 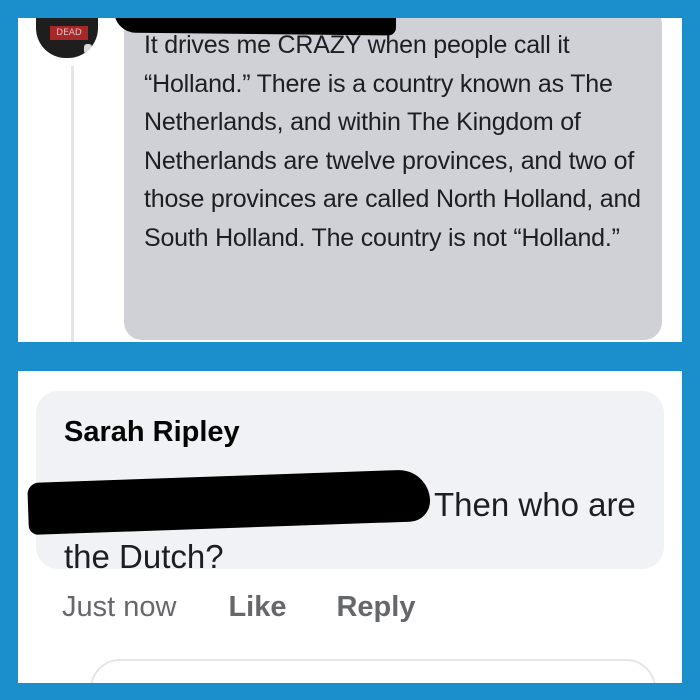 What do you see at coordinates (350, 530) in the screenshot?
I see `reply-text: Then who are the Dutch?` at bounding box center [350, 530].